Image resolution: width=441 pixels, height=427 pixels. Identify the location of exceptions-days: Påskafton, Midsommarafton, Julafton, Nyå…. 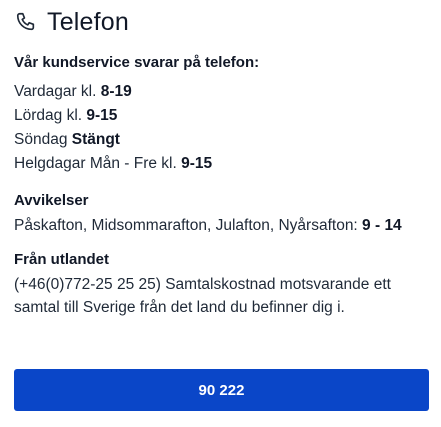
(188, 225).